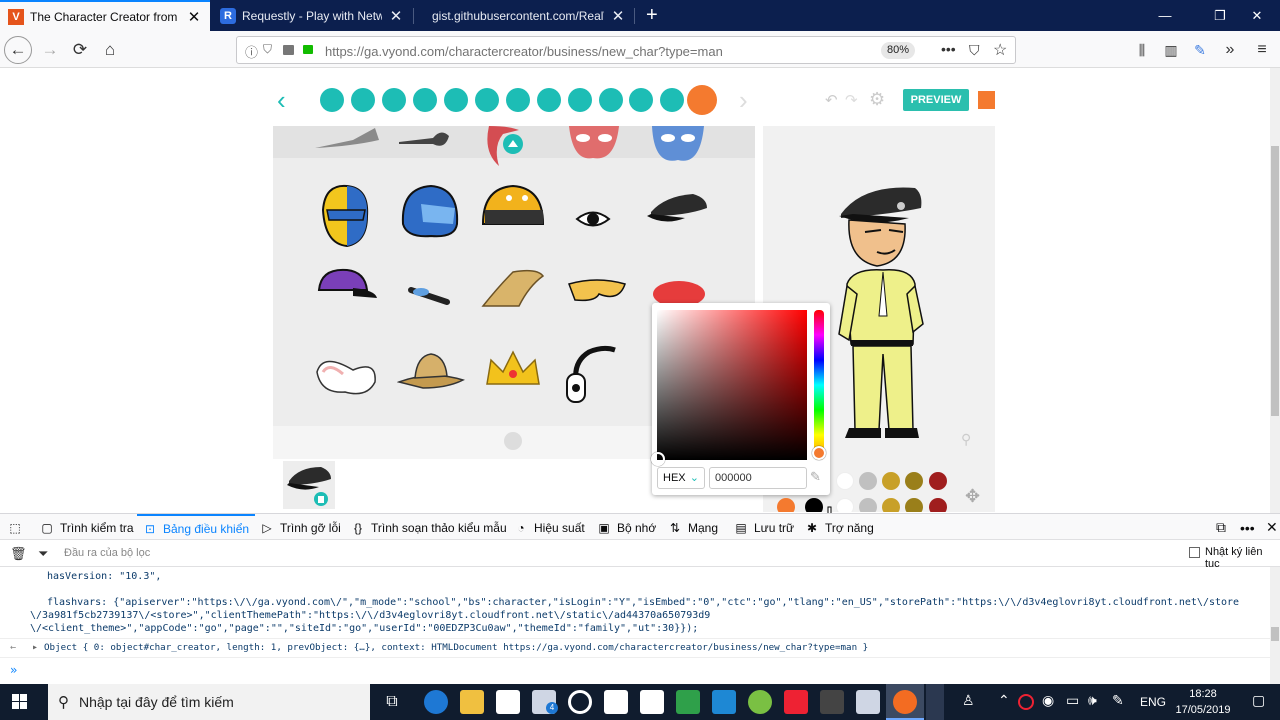 The height and width of the screenshot is (720, 1280). What do you see at coordinates (935, 702) in the screenshot?
I see `app-button` at bounding box center [935, 702].